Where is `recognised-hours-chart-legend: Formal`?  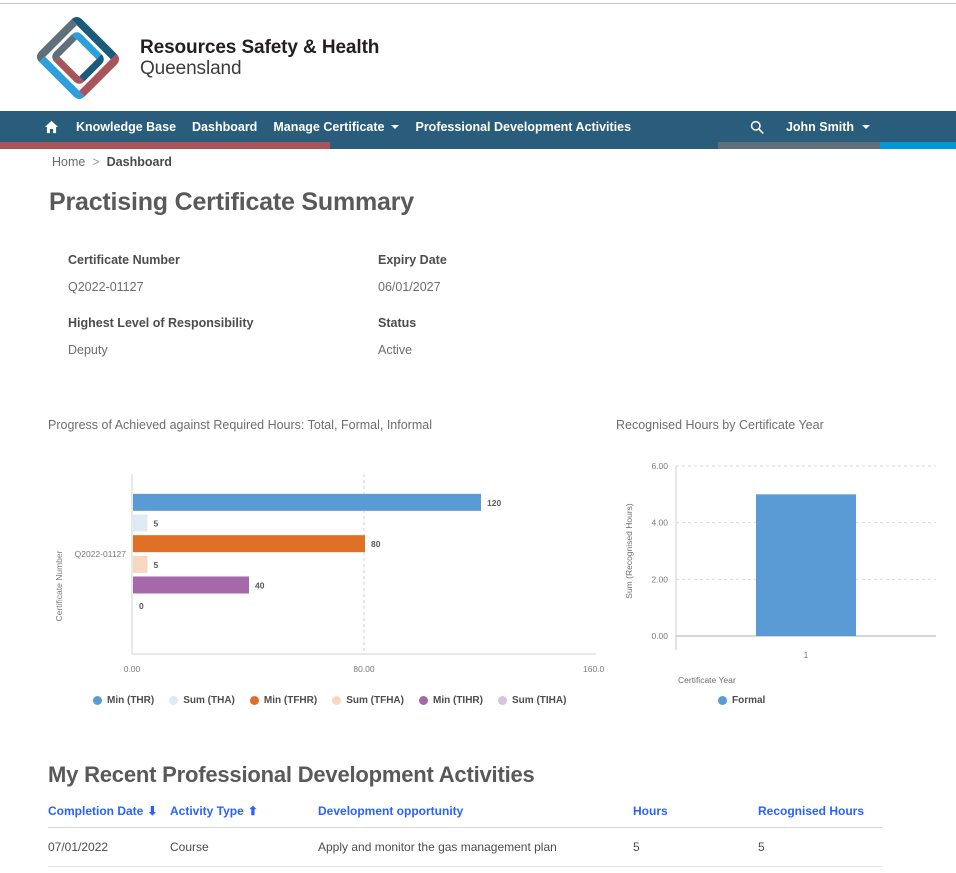 recognised-hours-chart-legend: Formal is located at coordinates (749, 700).